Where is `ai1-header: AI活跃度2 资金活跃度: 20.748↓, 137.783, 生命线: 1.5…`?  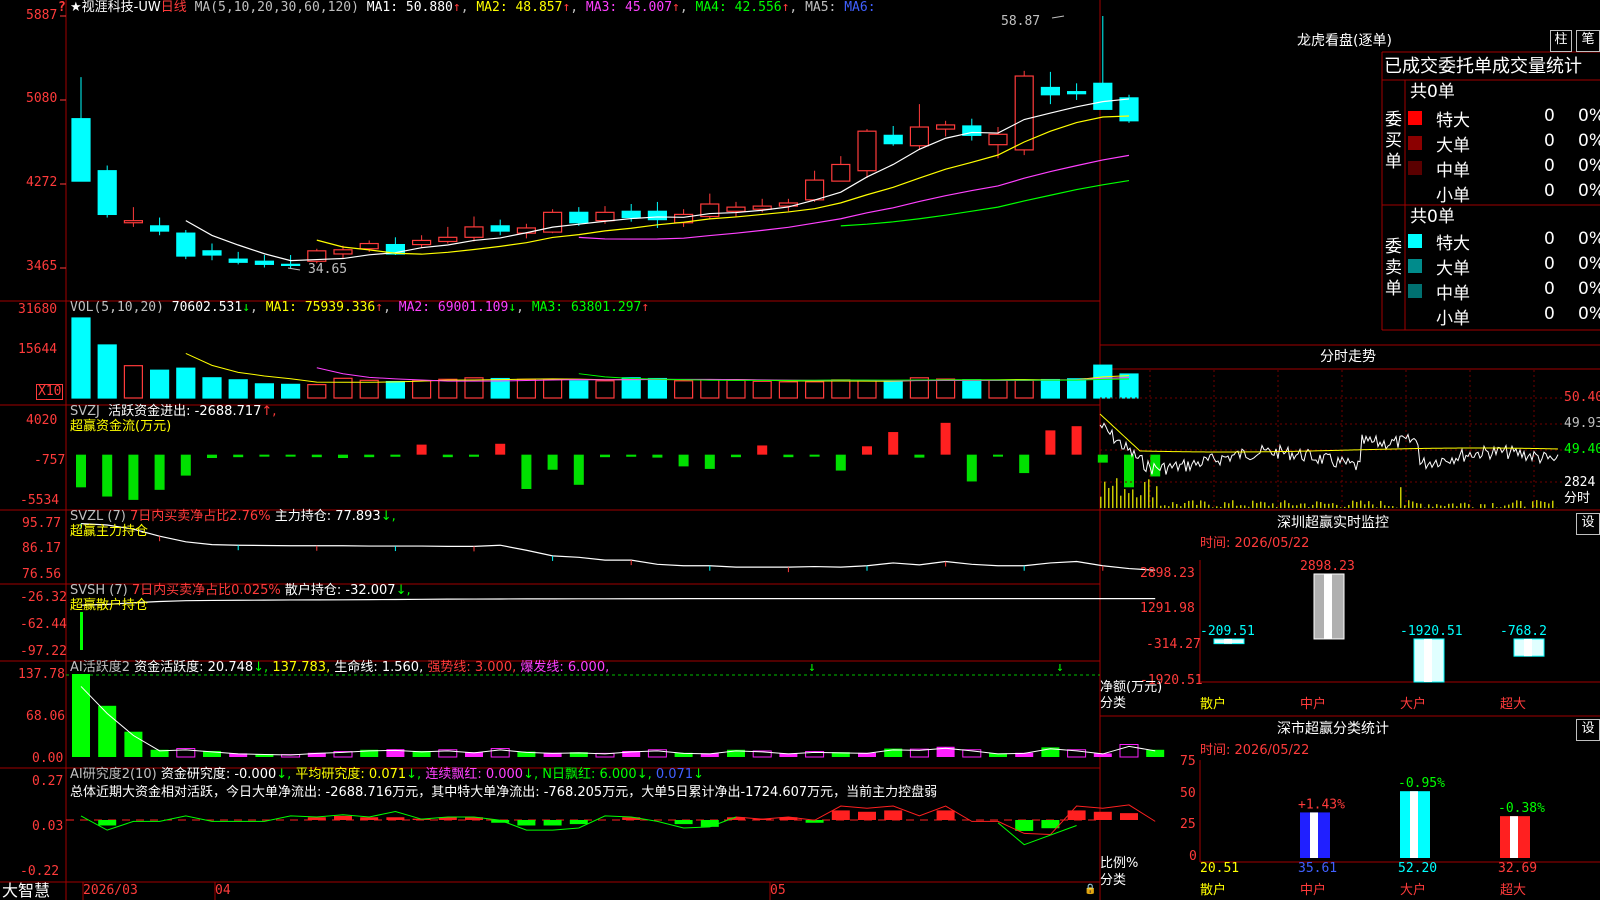
ai1-header: AI活跃度2 资金活跃度: 20.748↓, 137.783, 生命线: 1.5… is located at coordinates (339, 668).